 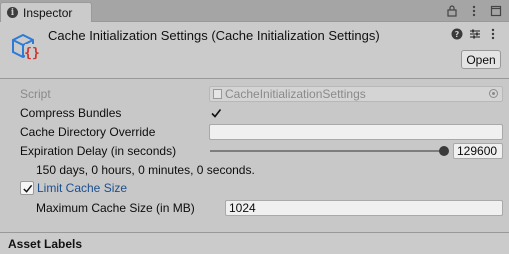 What do you see at coordinates (12, 12) in the screenshot?
I see `info-icon: i` at bounding box center [12, 12].